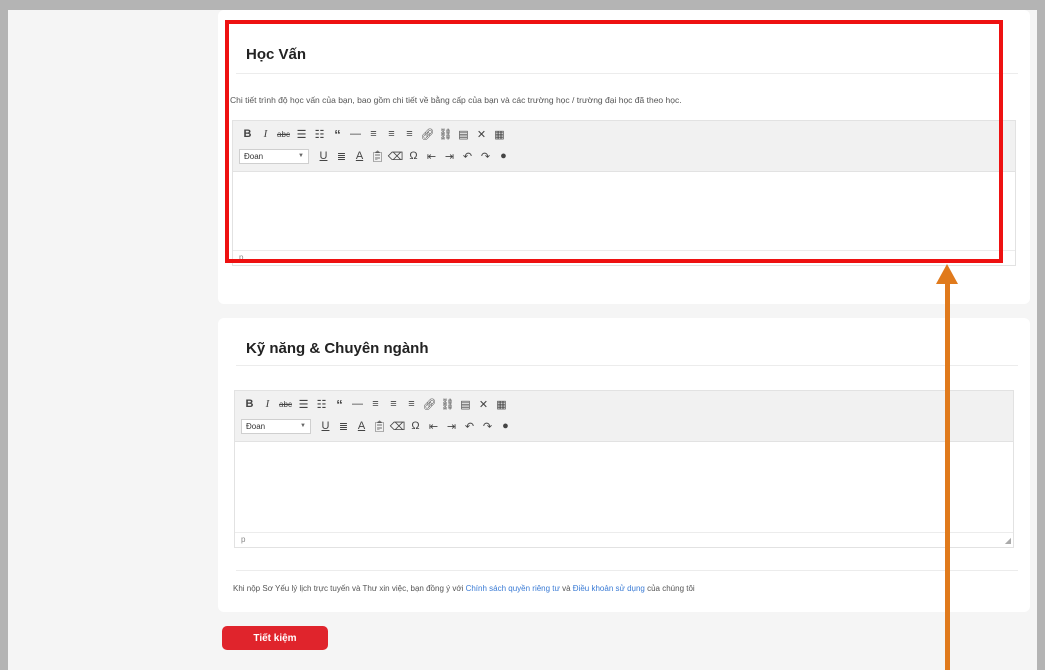 Image resolution: width=1045 pixels, height=670 pixels. I want to click on element-path: p, so click(243, 539).